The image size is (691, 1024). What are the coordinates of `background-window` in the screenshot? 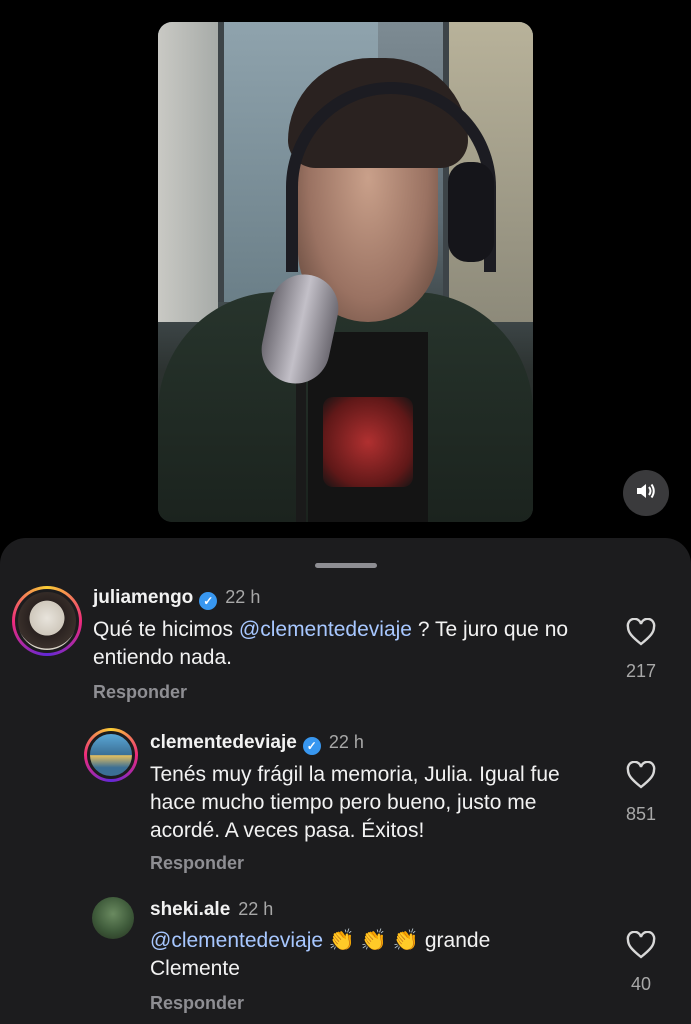 It's located at (188, 172).